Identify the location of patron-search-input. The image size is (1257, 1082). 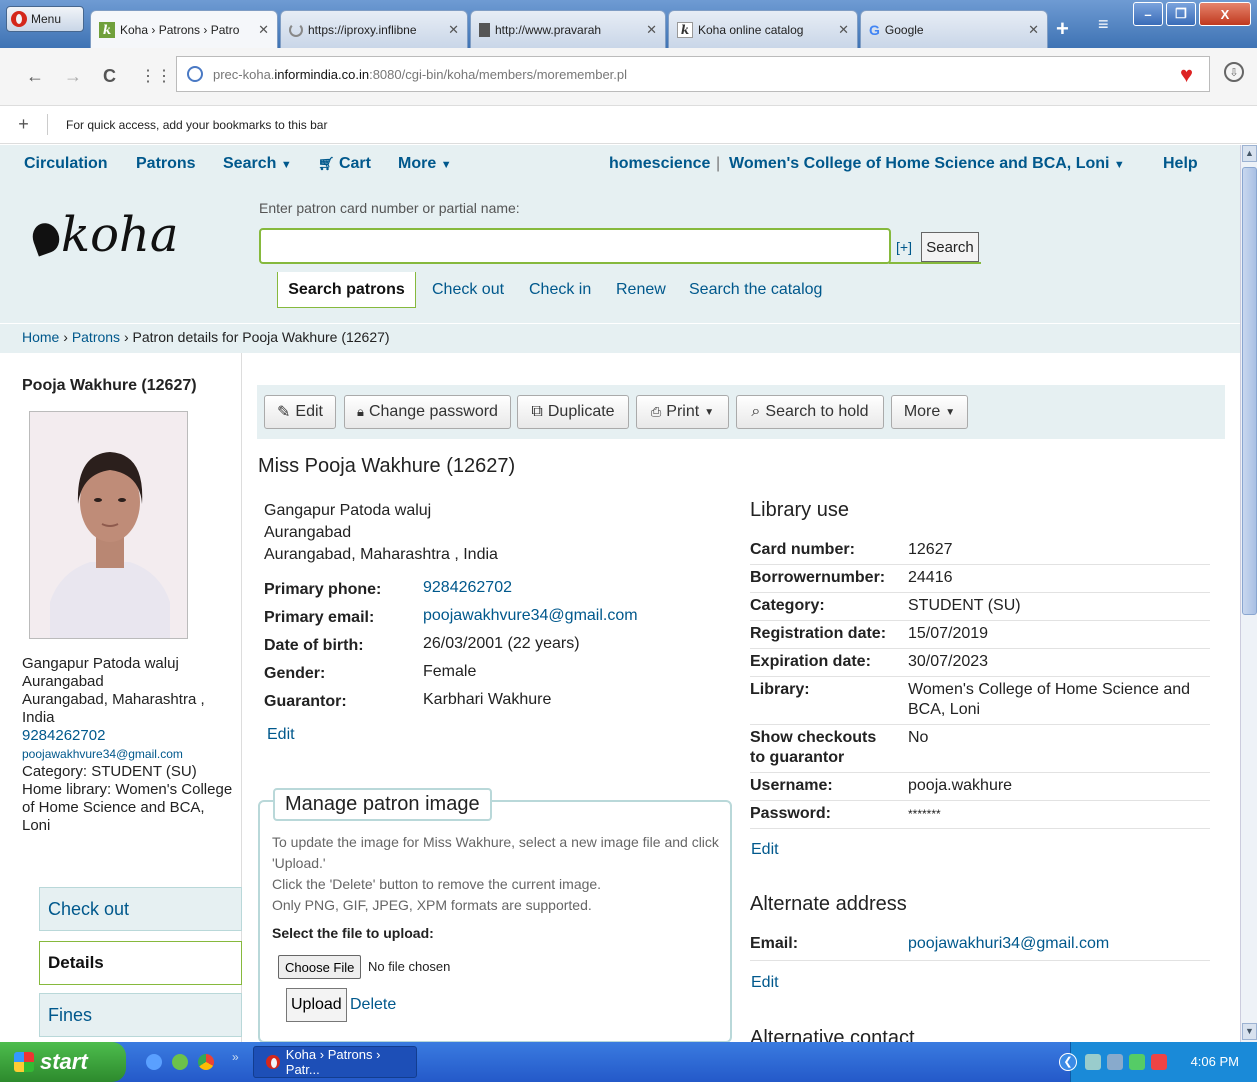
(575, 246).